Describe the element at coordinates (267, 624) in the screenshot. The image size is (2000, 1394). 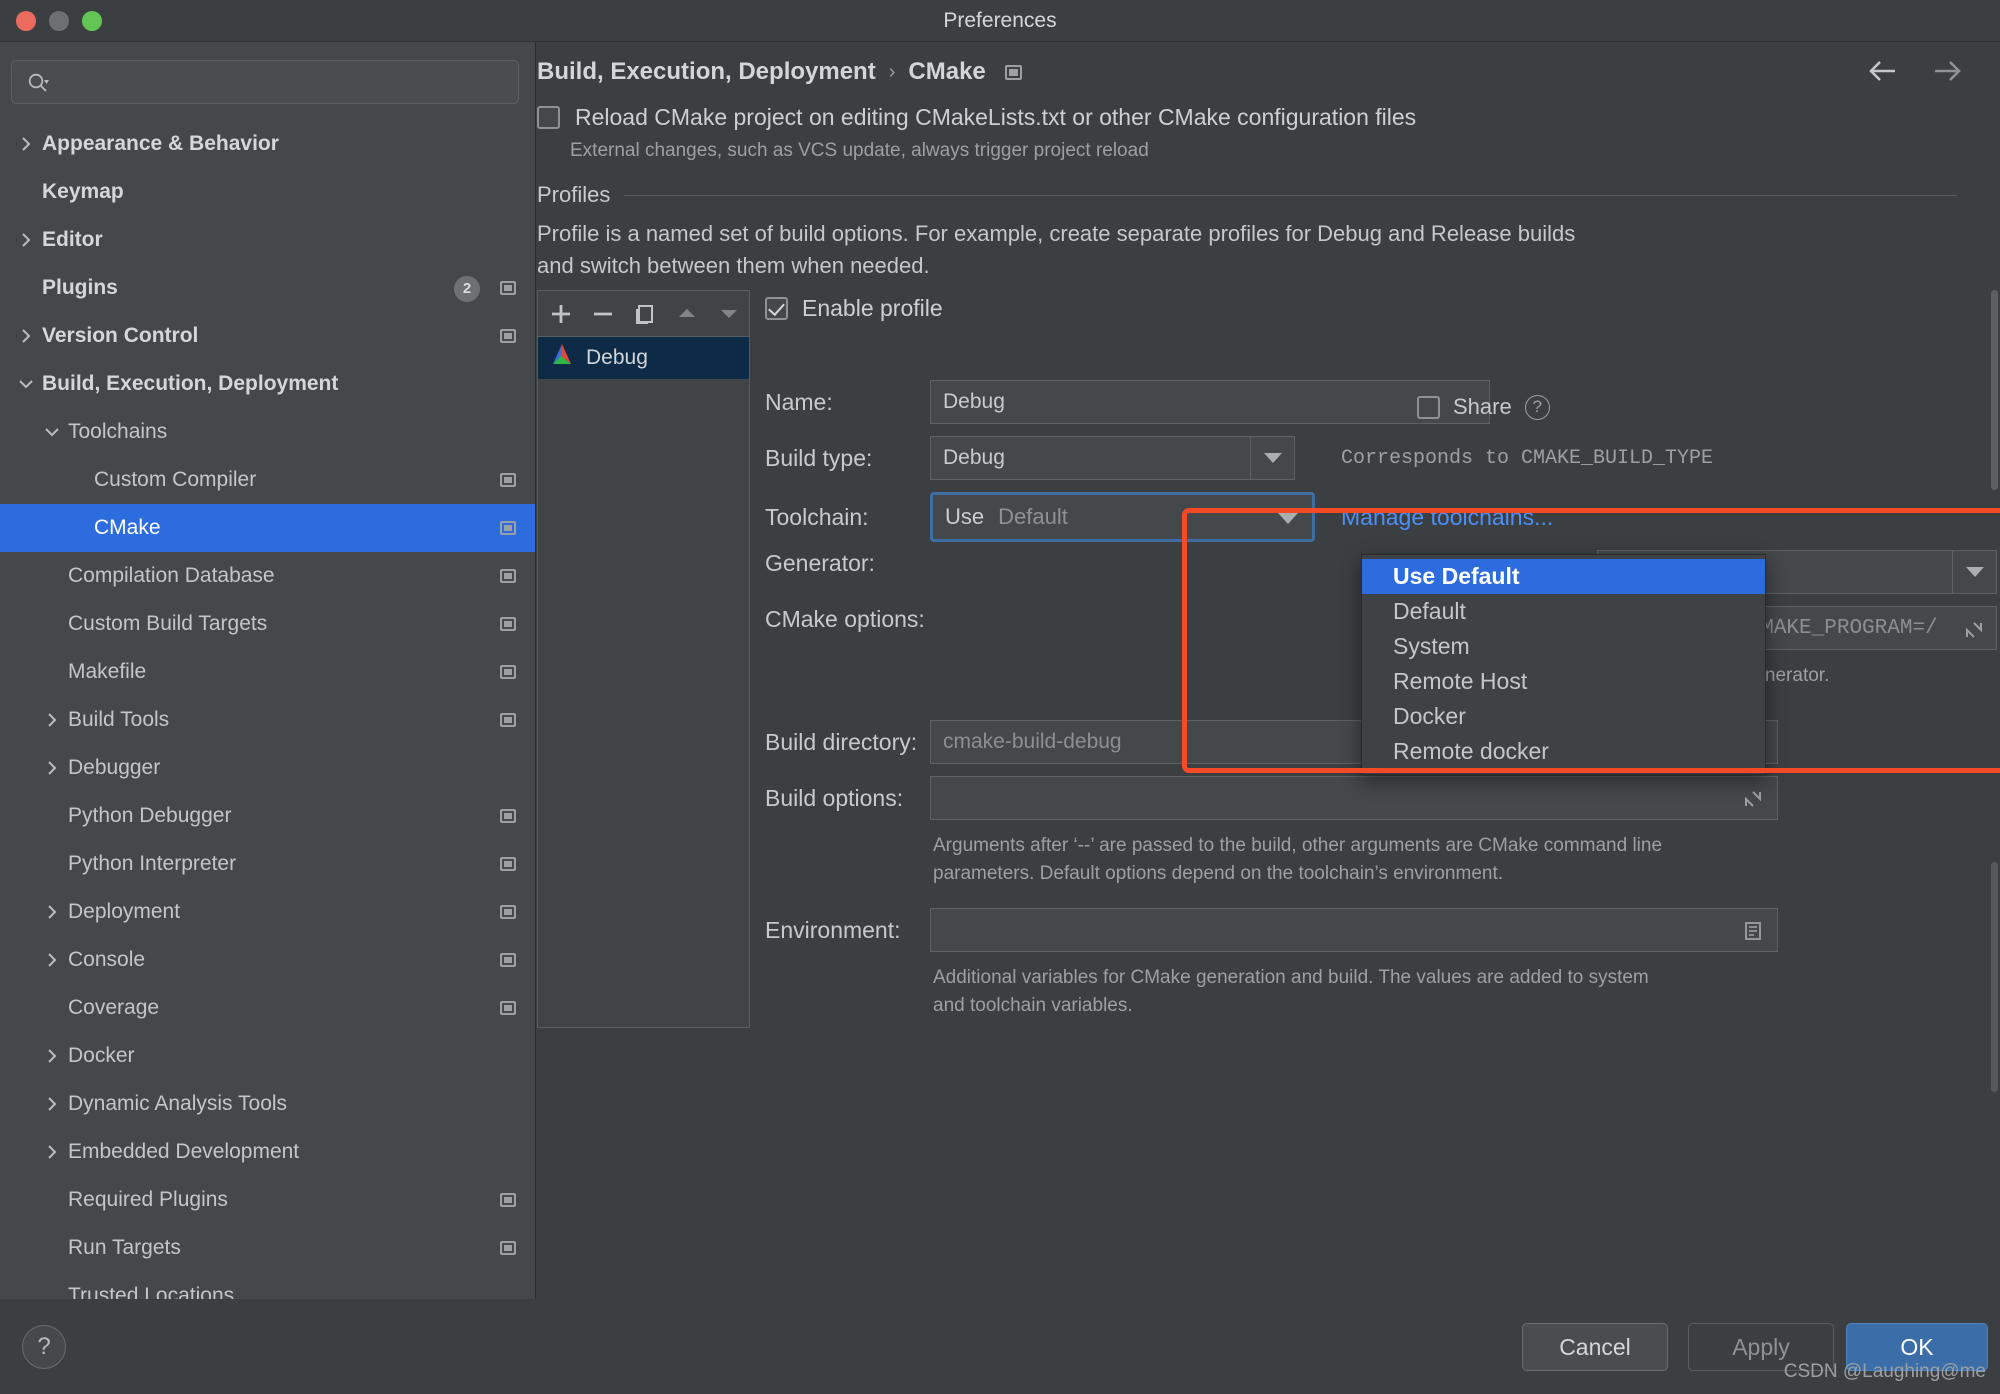
I see `sidebar-item-custom-build-targets: Custom Build Targets` at that location.